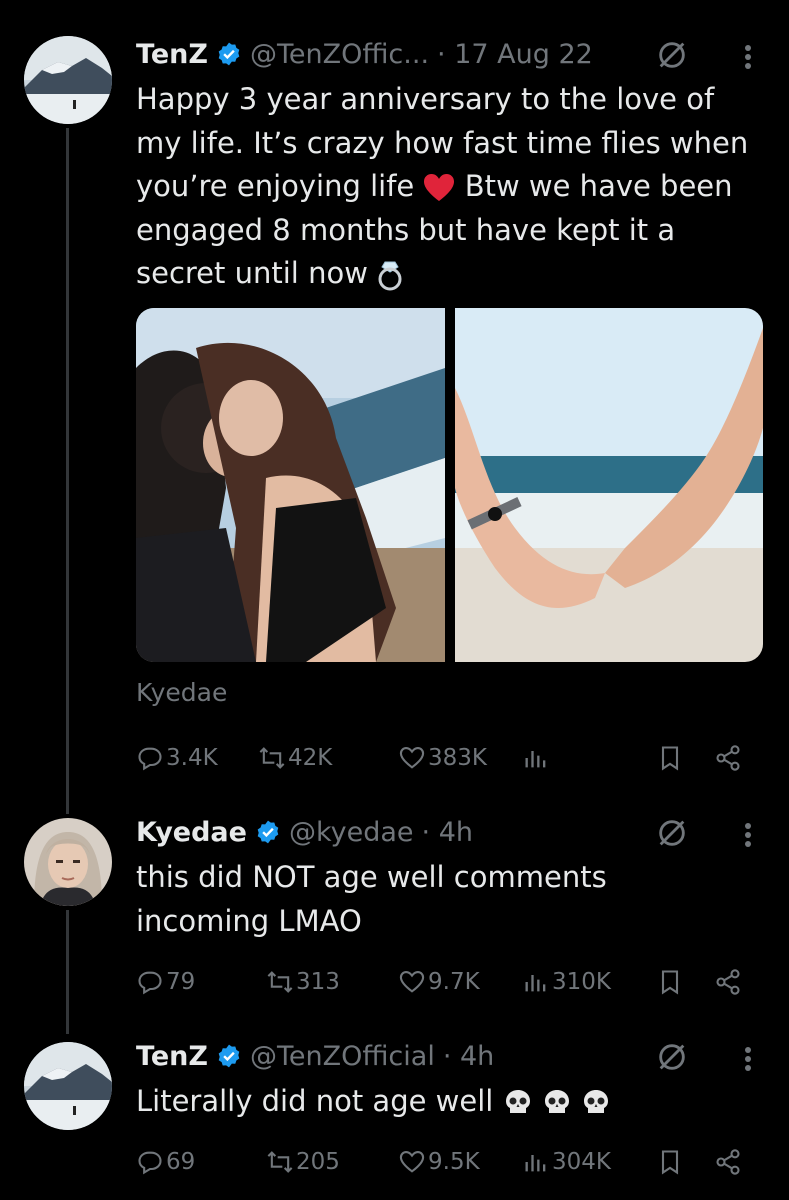 Image resolution: width=789 pixels, height=1200 pixels. I want to click on retweet-count: 313, so click(318, 982).